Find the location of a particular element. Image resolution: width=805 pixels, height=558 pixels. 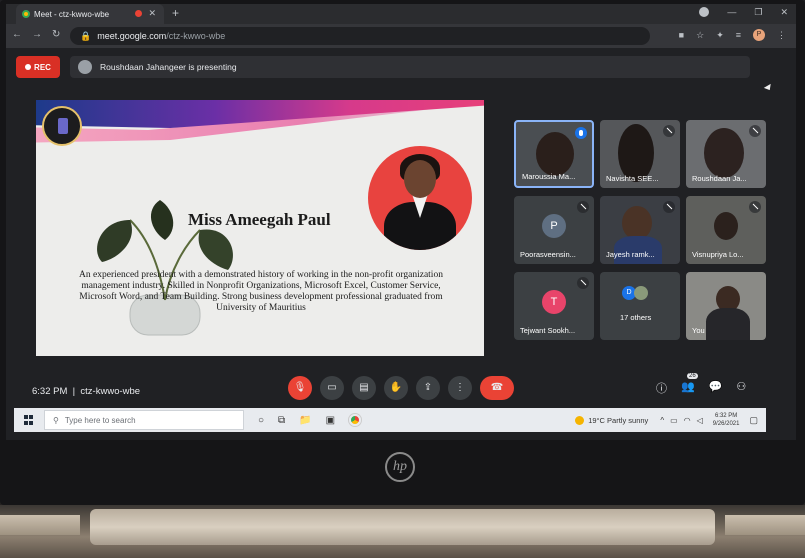

battery-icon: ▭ is located at coordinates (674, 420).